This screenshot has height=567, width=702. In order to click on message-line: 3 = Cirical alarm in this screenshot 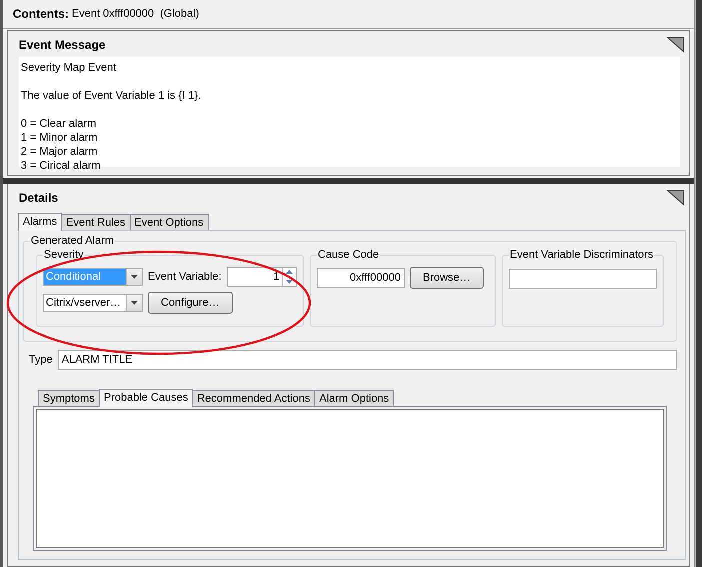, I will do `click(61, 166)`.